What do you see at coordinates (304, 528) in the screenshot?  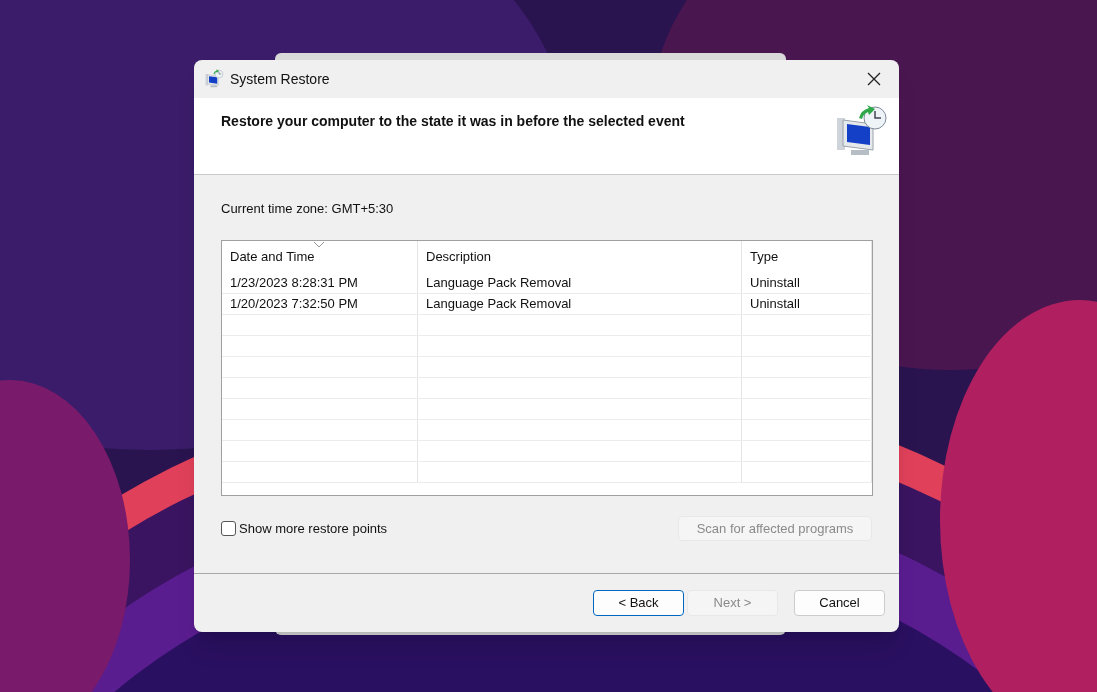 I see `show-more-checkbox: Show more restore points` at bounding box center [304, 528].